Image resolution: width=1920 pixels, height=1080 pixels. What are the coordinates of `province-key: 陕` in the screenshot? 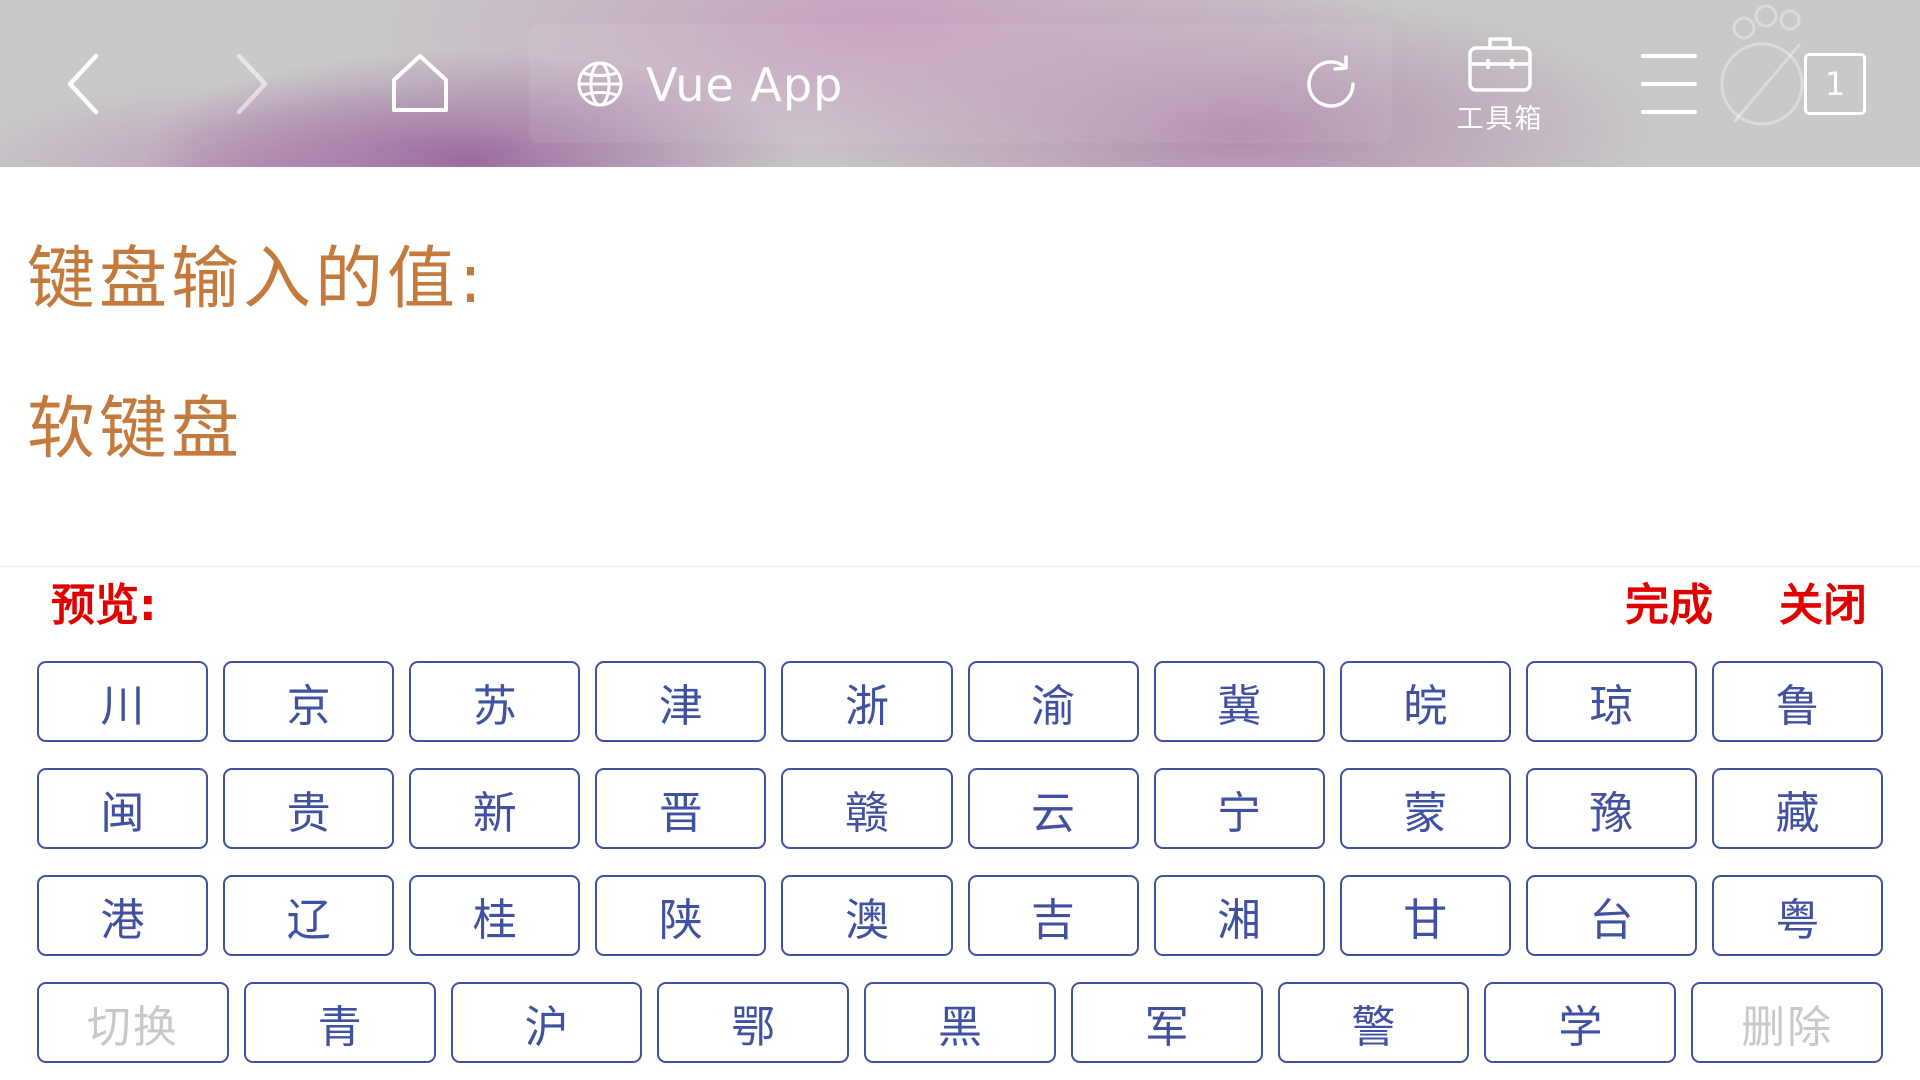 It's located at (681, 915).